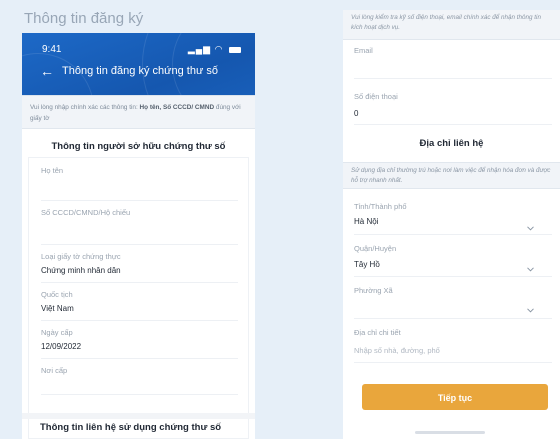 The image size is (560, 439). I want to click on status-icons: ▂▄▆ ◠, so click(214, 49).